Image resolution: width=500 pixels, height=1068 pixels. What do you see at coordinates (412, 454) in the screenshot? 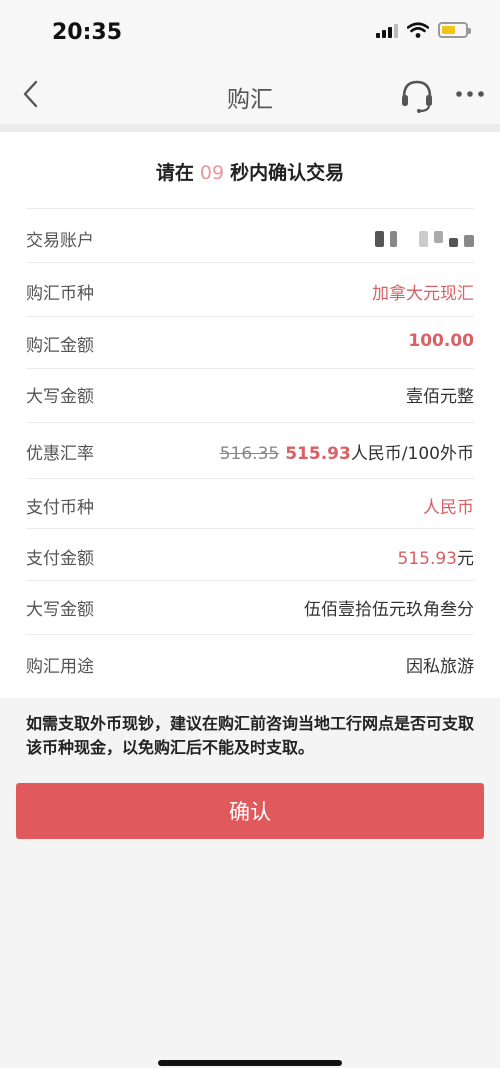
I see `rate-unit: 人民币/100外币` at bounding box center [412, 454].